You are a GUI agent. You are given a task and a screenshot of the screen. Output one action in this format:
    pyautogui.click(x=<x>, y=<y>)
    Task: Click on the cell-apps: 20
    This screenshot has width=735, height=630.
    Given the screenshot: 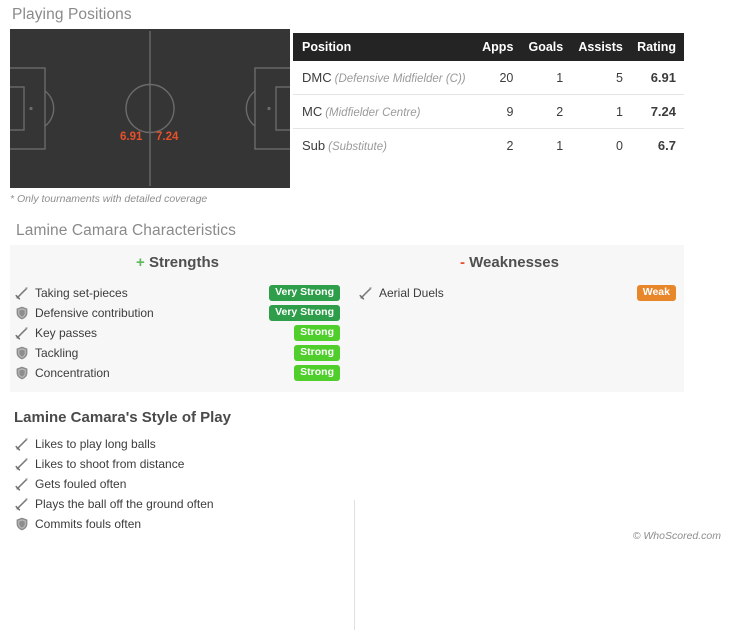 What is the action you would take?
    pyautogui.click(x=497, y=78)
    